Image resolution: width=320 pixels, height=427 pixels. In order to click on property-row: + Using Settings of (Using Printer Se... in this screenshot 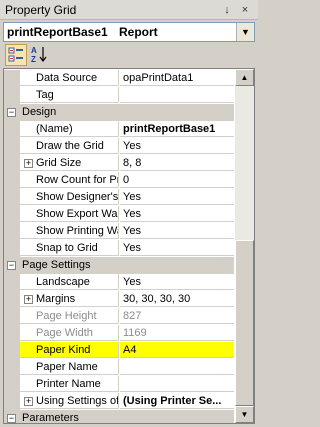, I will do `click(119, 401)`.